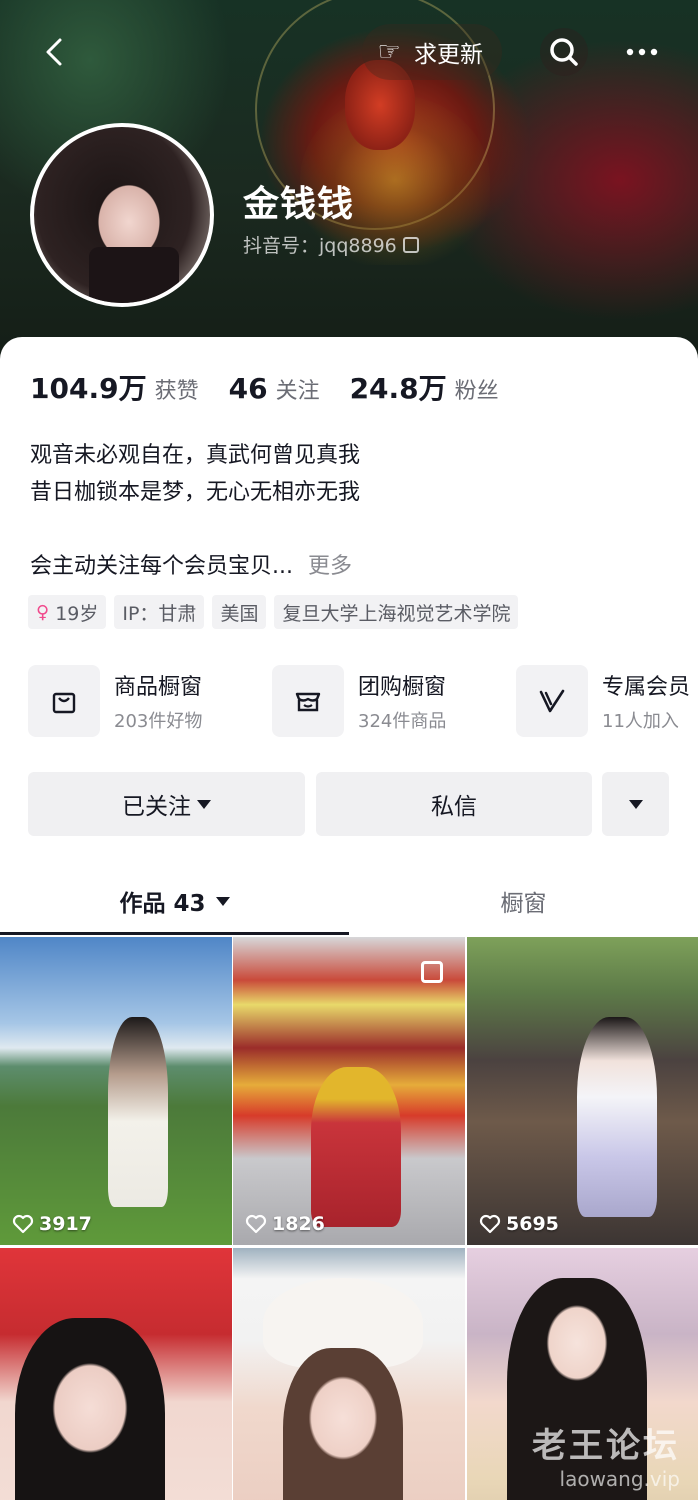  I want to click on video-thumbnail: 5695, so click(582, 1091).